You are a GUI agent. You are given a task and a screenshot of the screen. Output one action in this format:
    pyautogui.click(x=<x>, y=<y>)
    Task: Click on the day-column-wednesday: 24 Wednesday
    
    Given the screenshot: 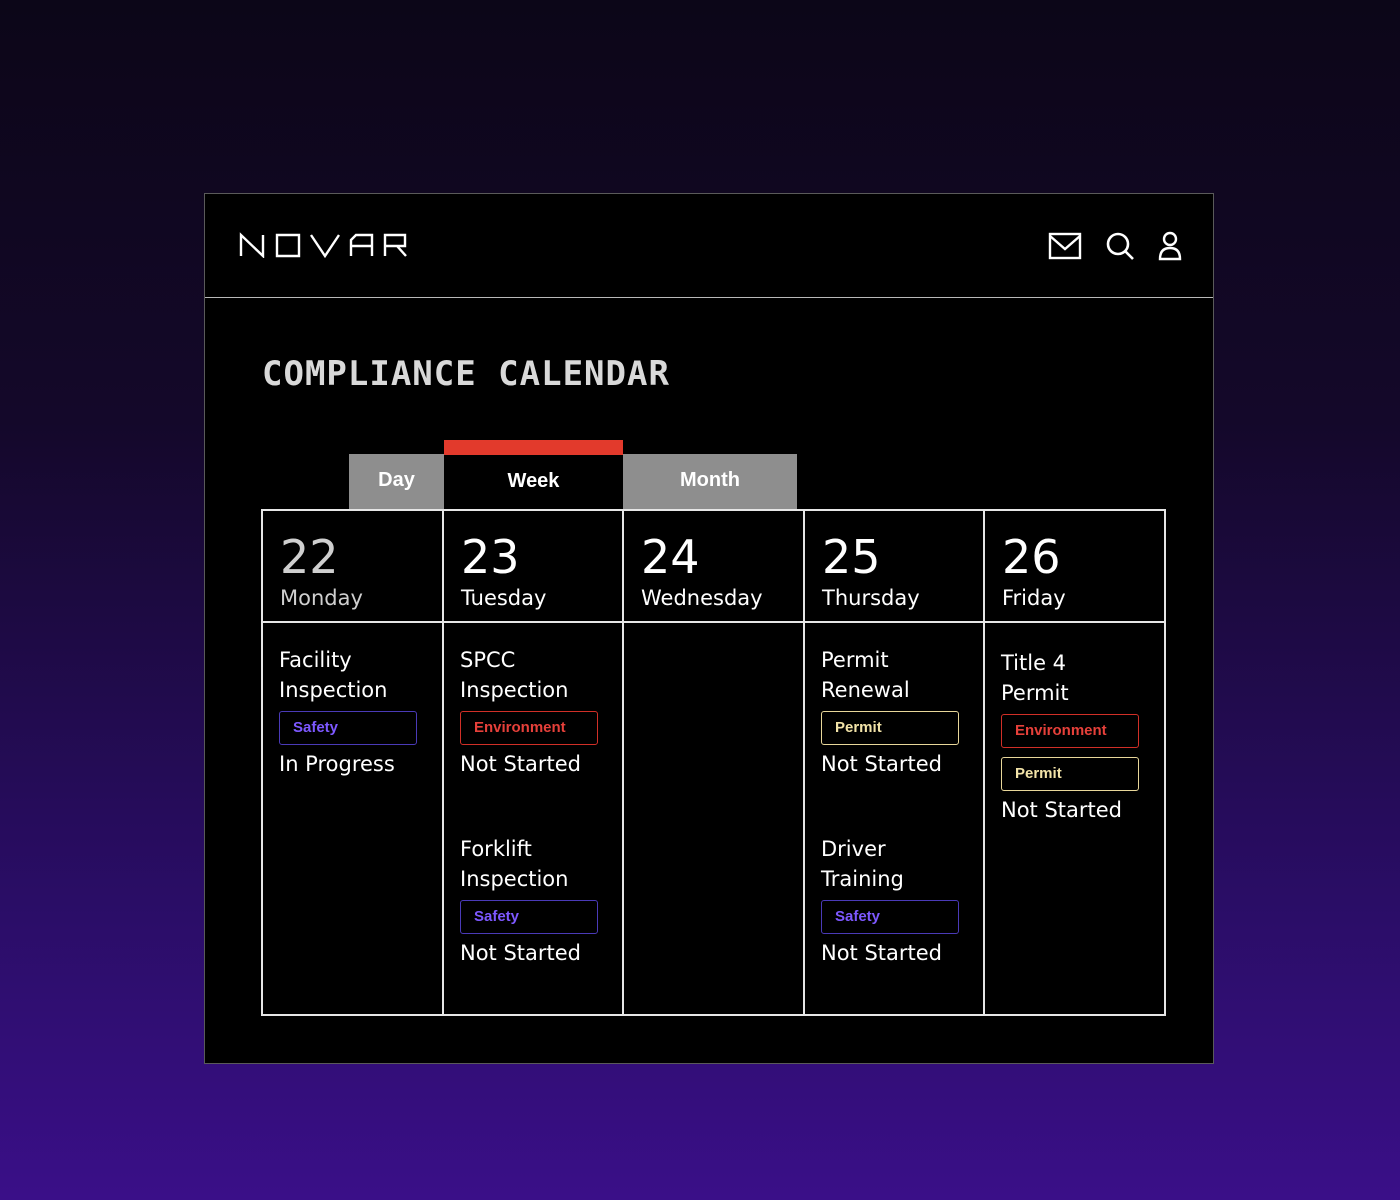 What is the action you would take?
    pyautogui.click(x=713, y=762)
    